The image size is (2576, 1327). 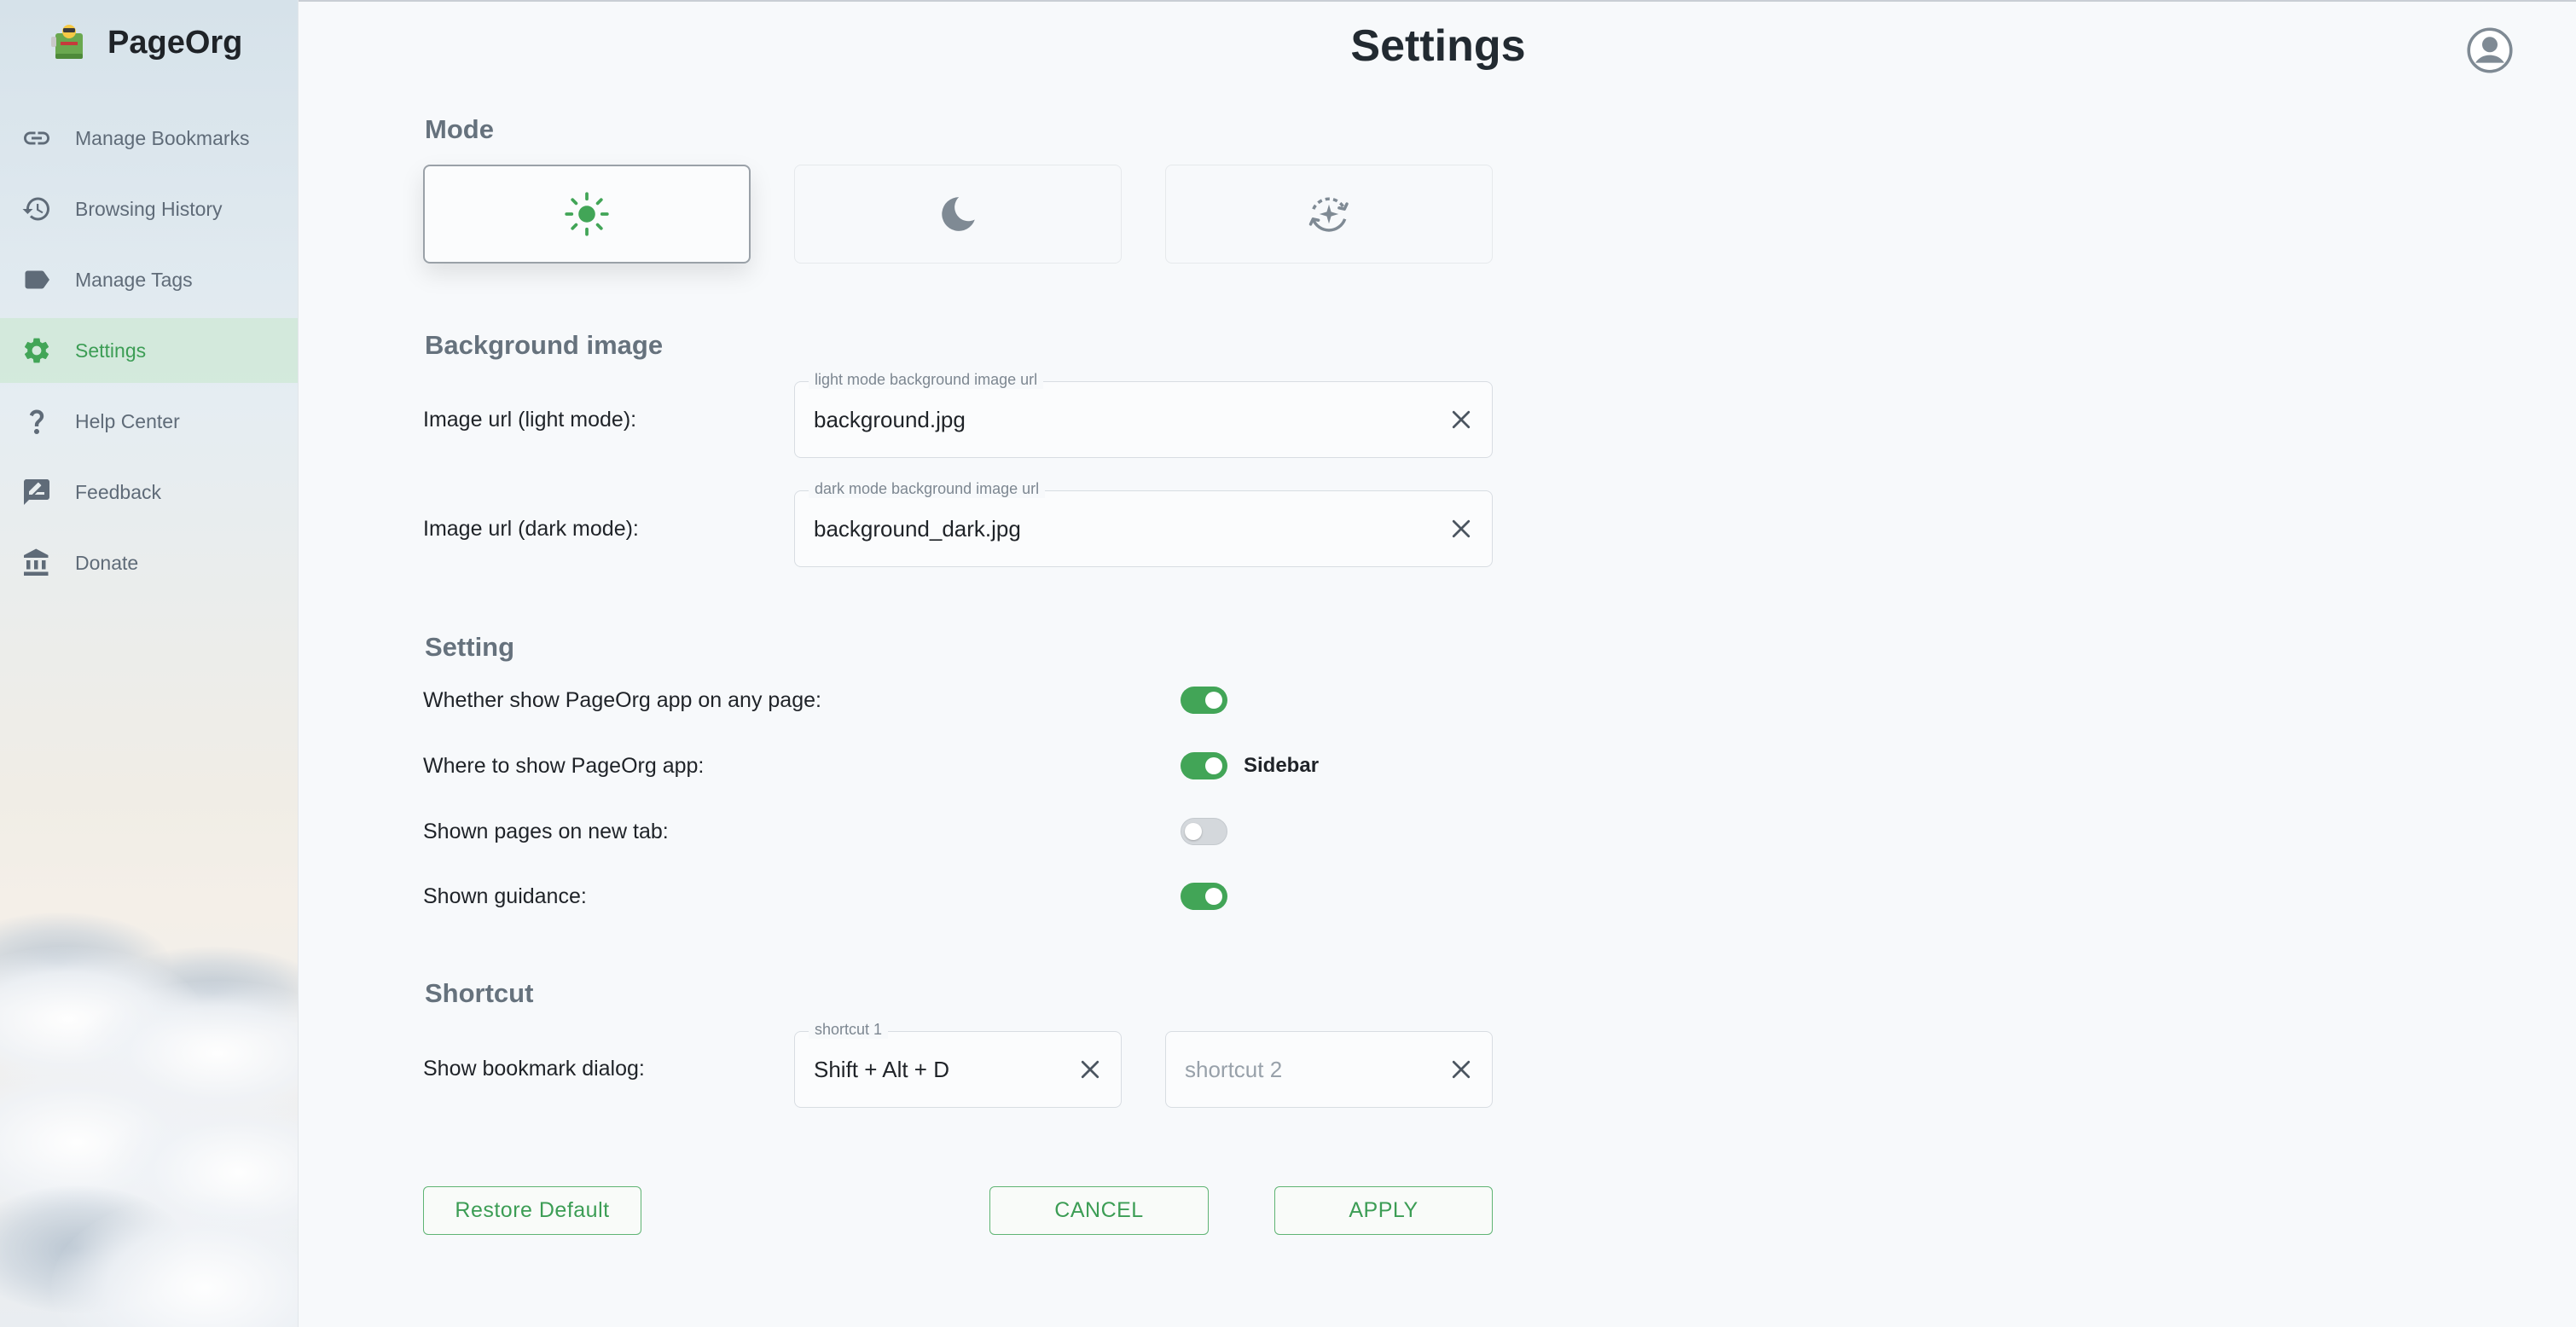 I want to click on pageorg-logo-icon, so click(x=67, y=42).